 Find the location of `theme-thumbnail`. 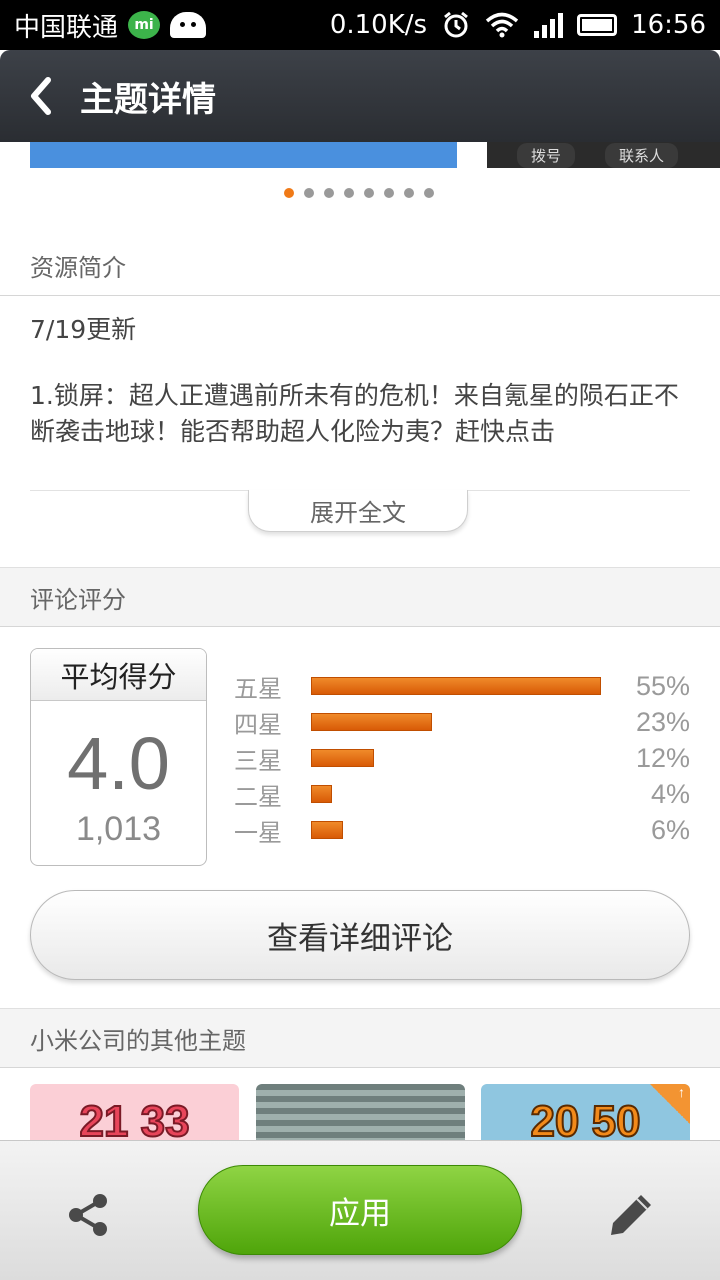

theme-thumbnail is located at coordinates (360, 1114).